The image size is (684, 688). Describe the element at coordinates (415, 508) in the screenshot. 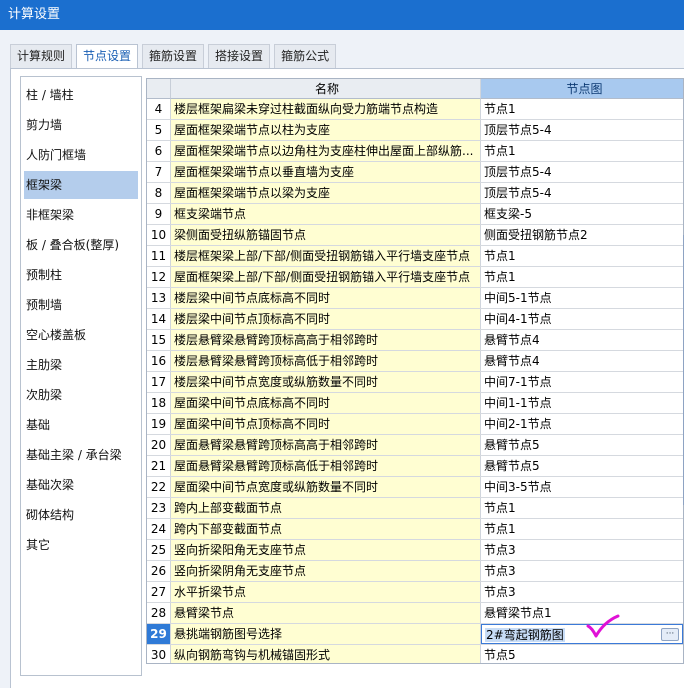

I see `table-row: 23 跨内上部变截面节点 节点1` at that location.